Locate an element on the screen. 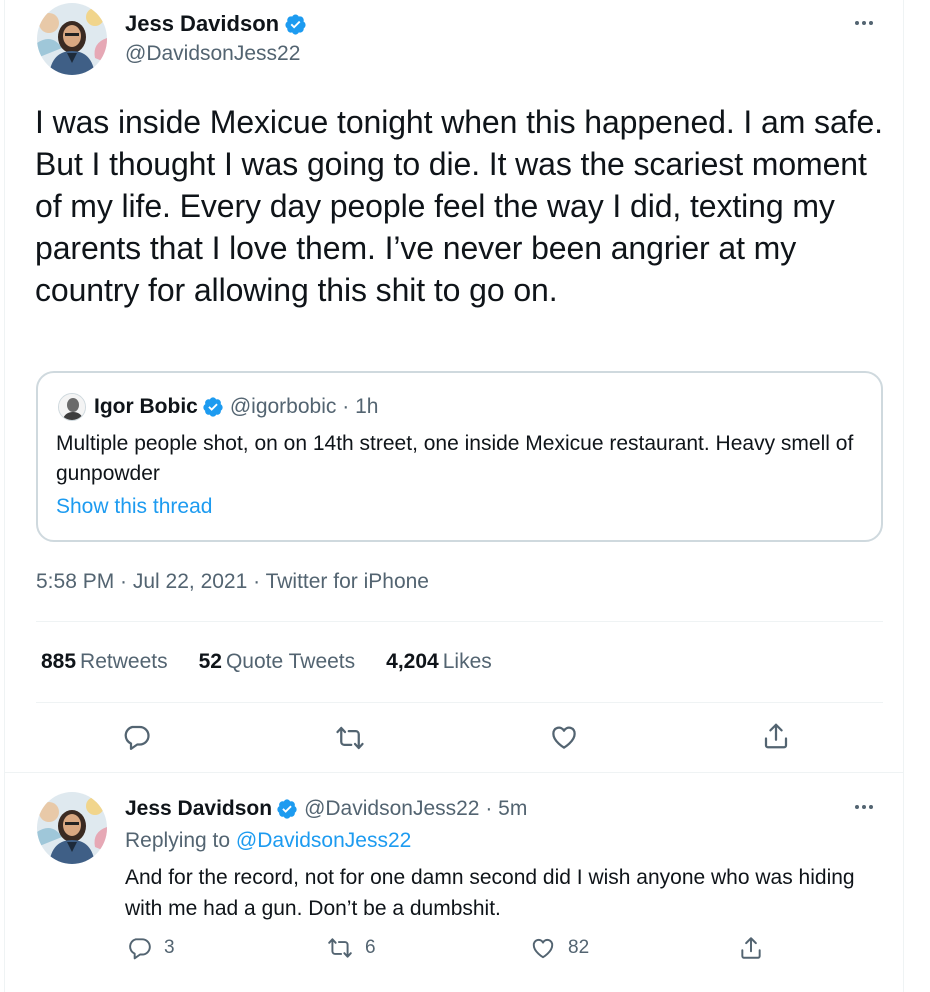 The image size is (930, 992). quotes-stat: 52 Quote Tweets is located at coordinates (277, 662).